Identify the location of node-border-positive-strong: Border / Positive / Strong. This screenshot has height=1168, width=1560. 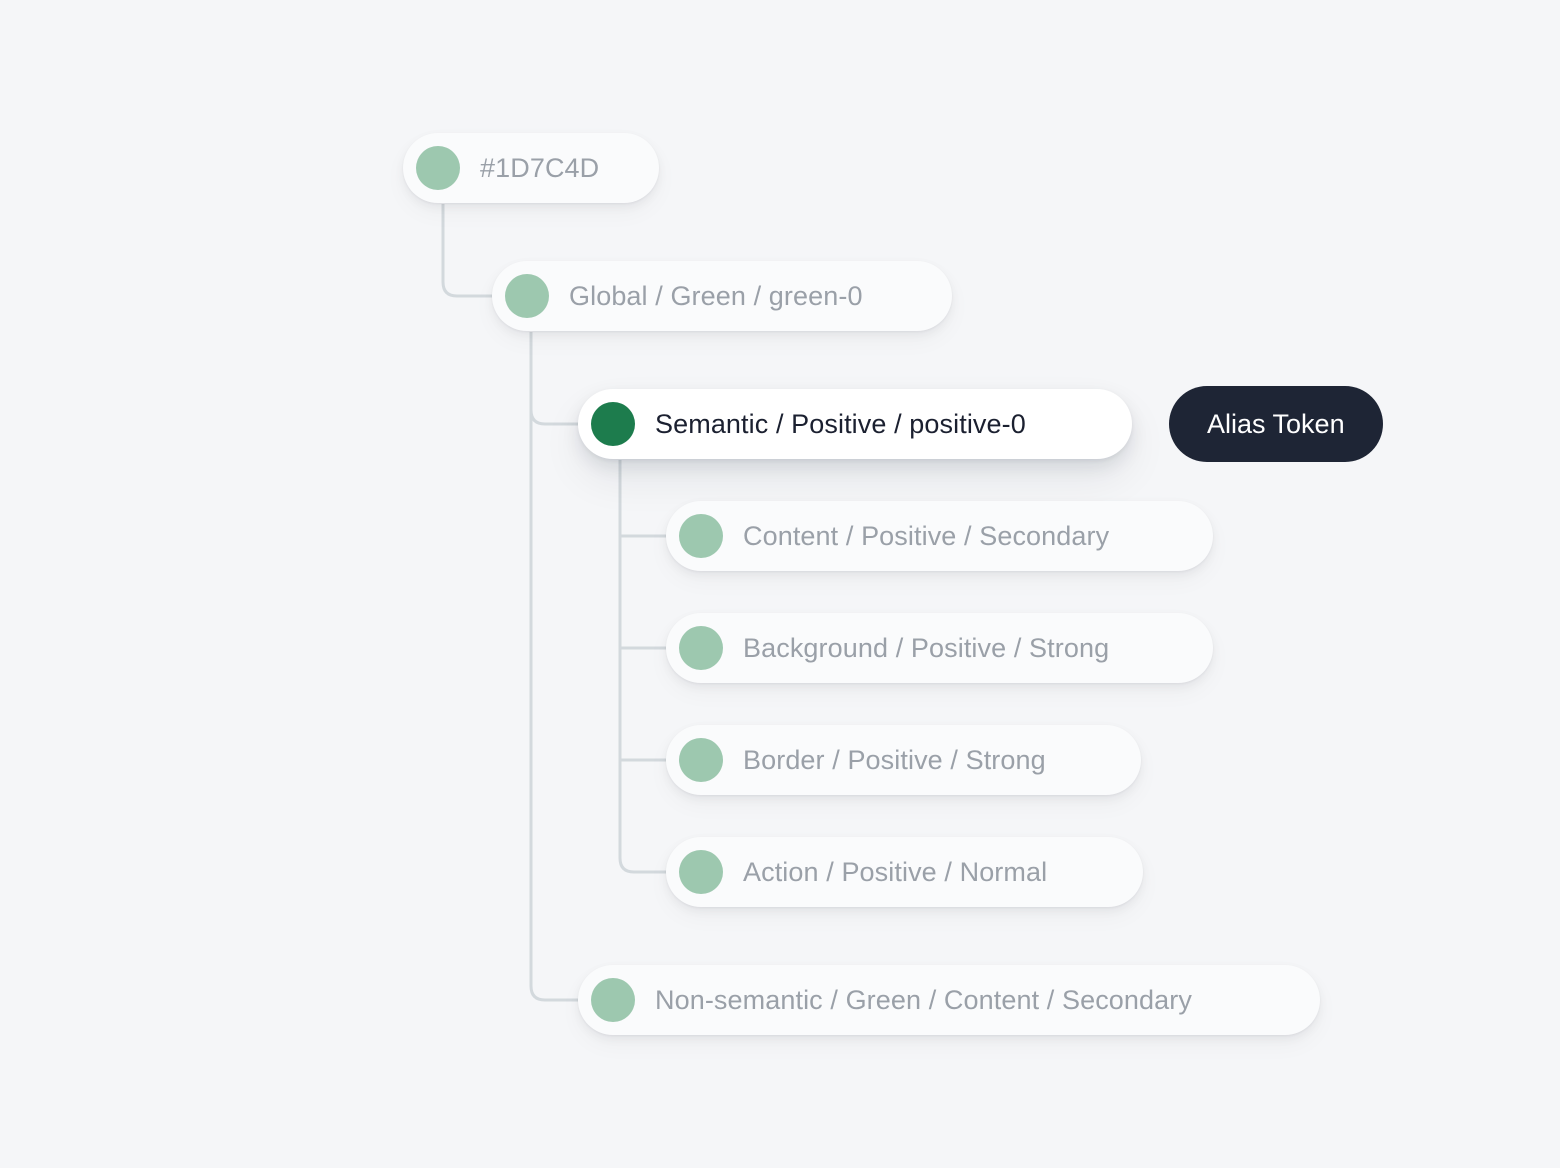
(903, 760).